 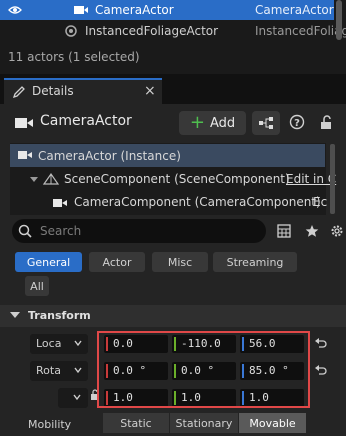 I want to click on add-component-button: + Add, so click(x=212, y=123).